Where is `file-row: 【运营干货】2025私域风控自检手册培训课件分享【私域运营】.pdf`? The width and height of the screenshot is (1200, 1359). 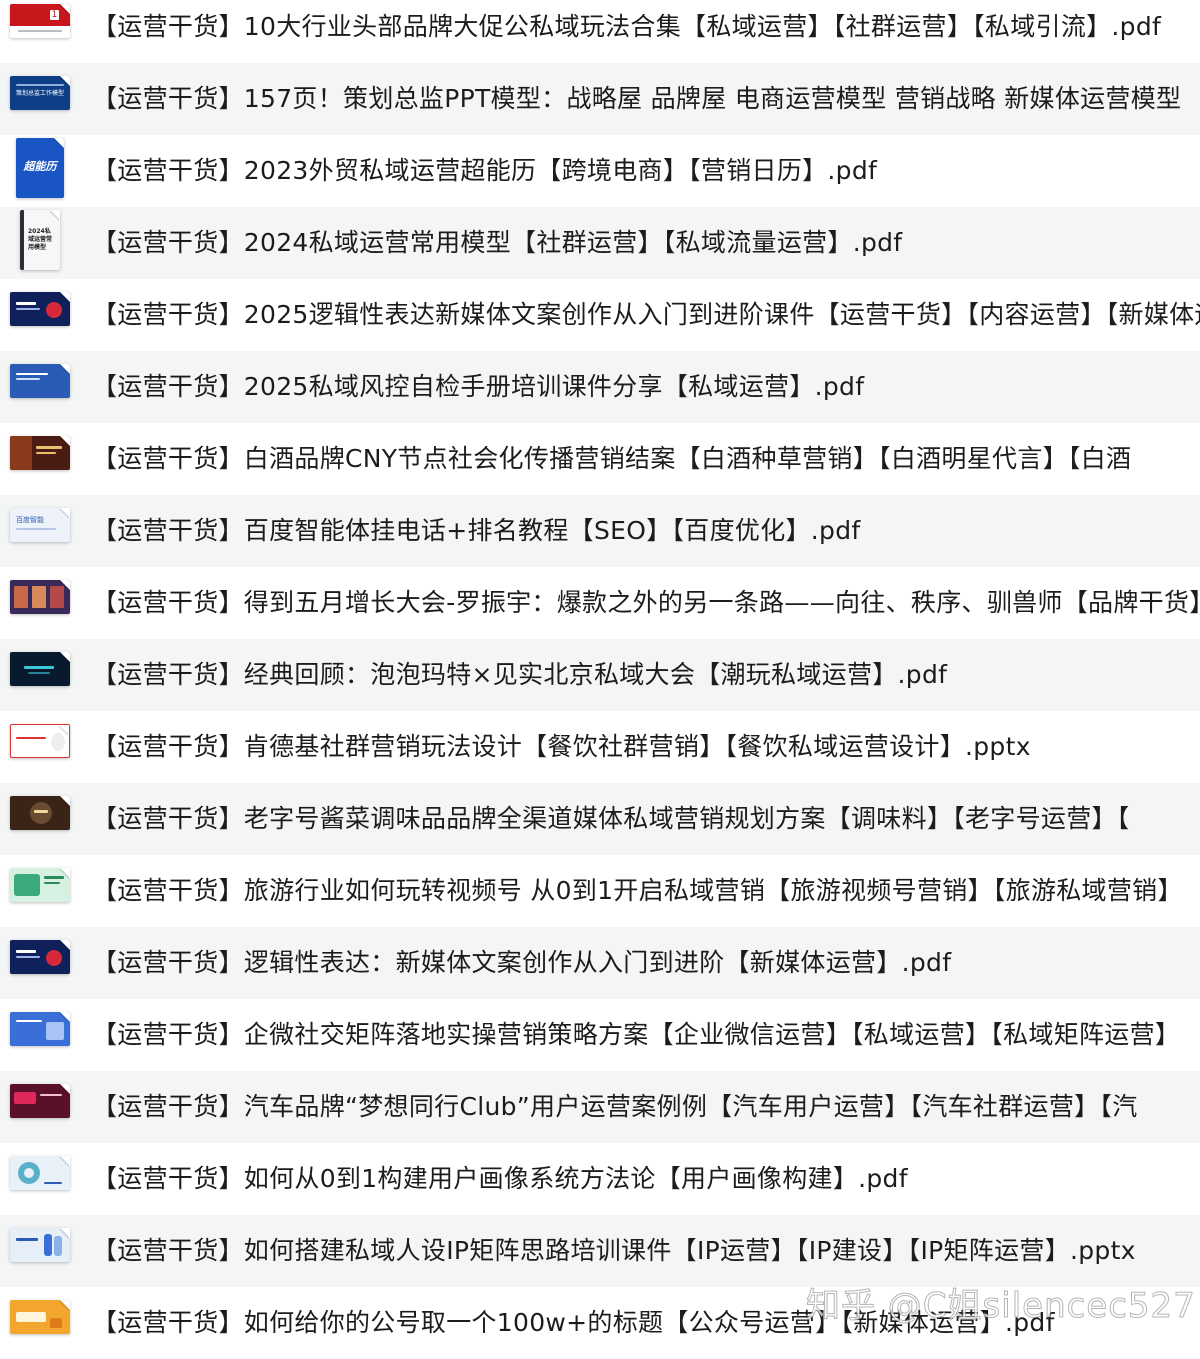
file-row: 【运营干货】2025私域风控自检手册培训课件分享【私域运营】.pdf is located at coordinates (600, 387).